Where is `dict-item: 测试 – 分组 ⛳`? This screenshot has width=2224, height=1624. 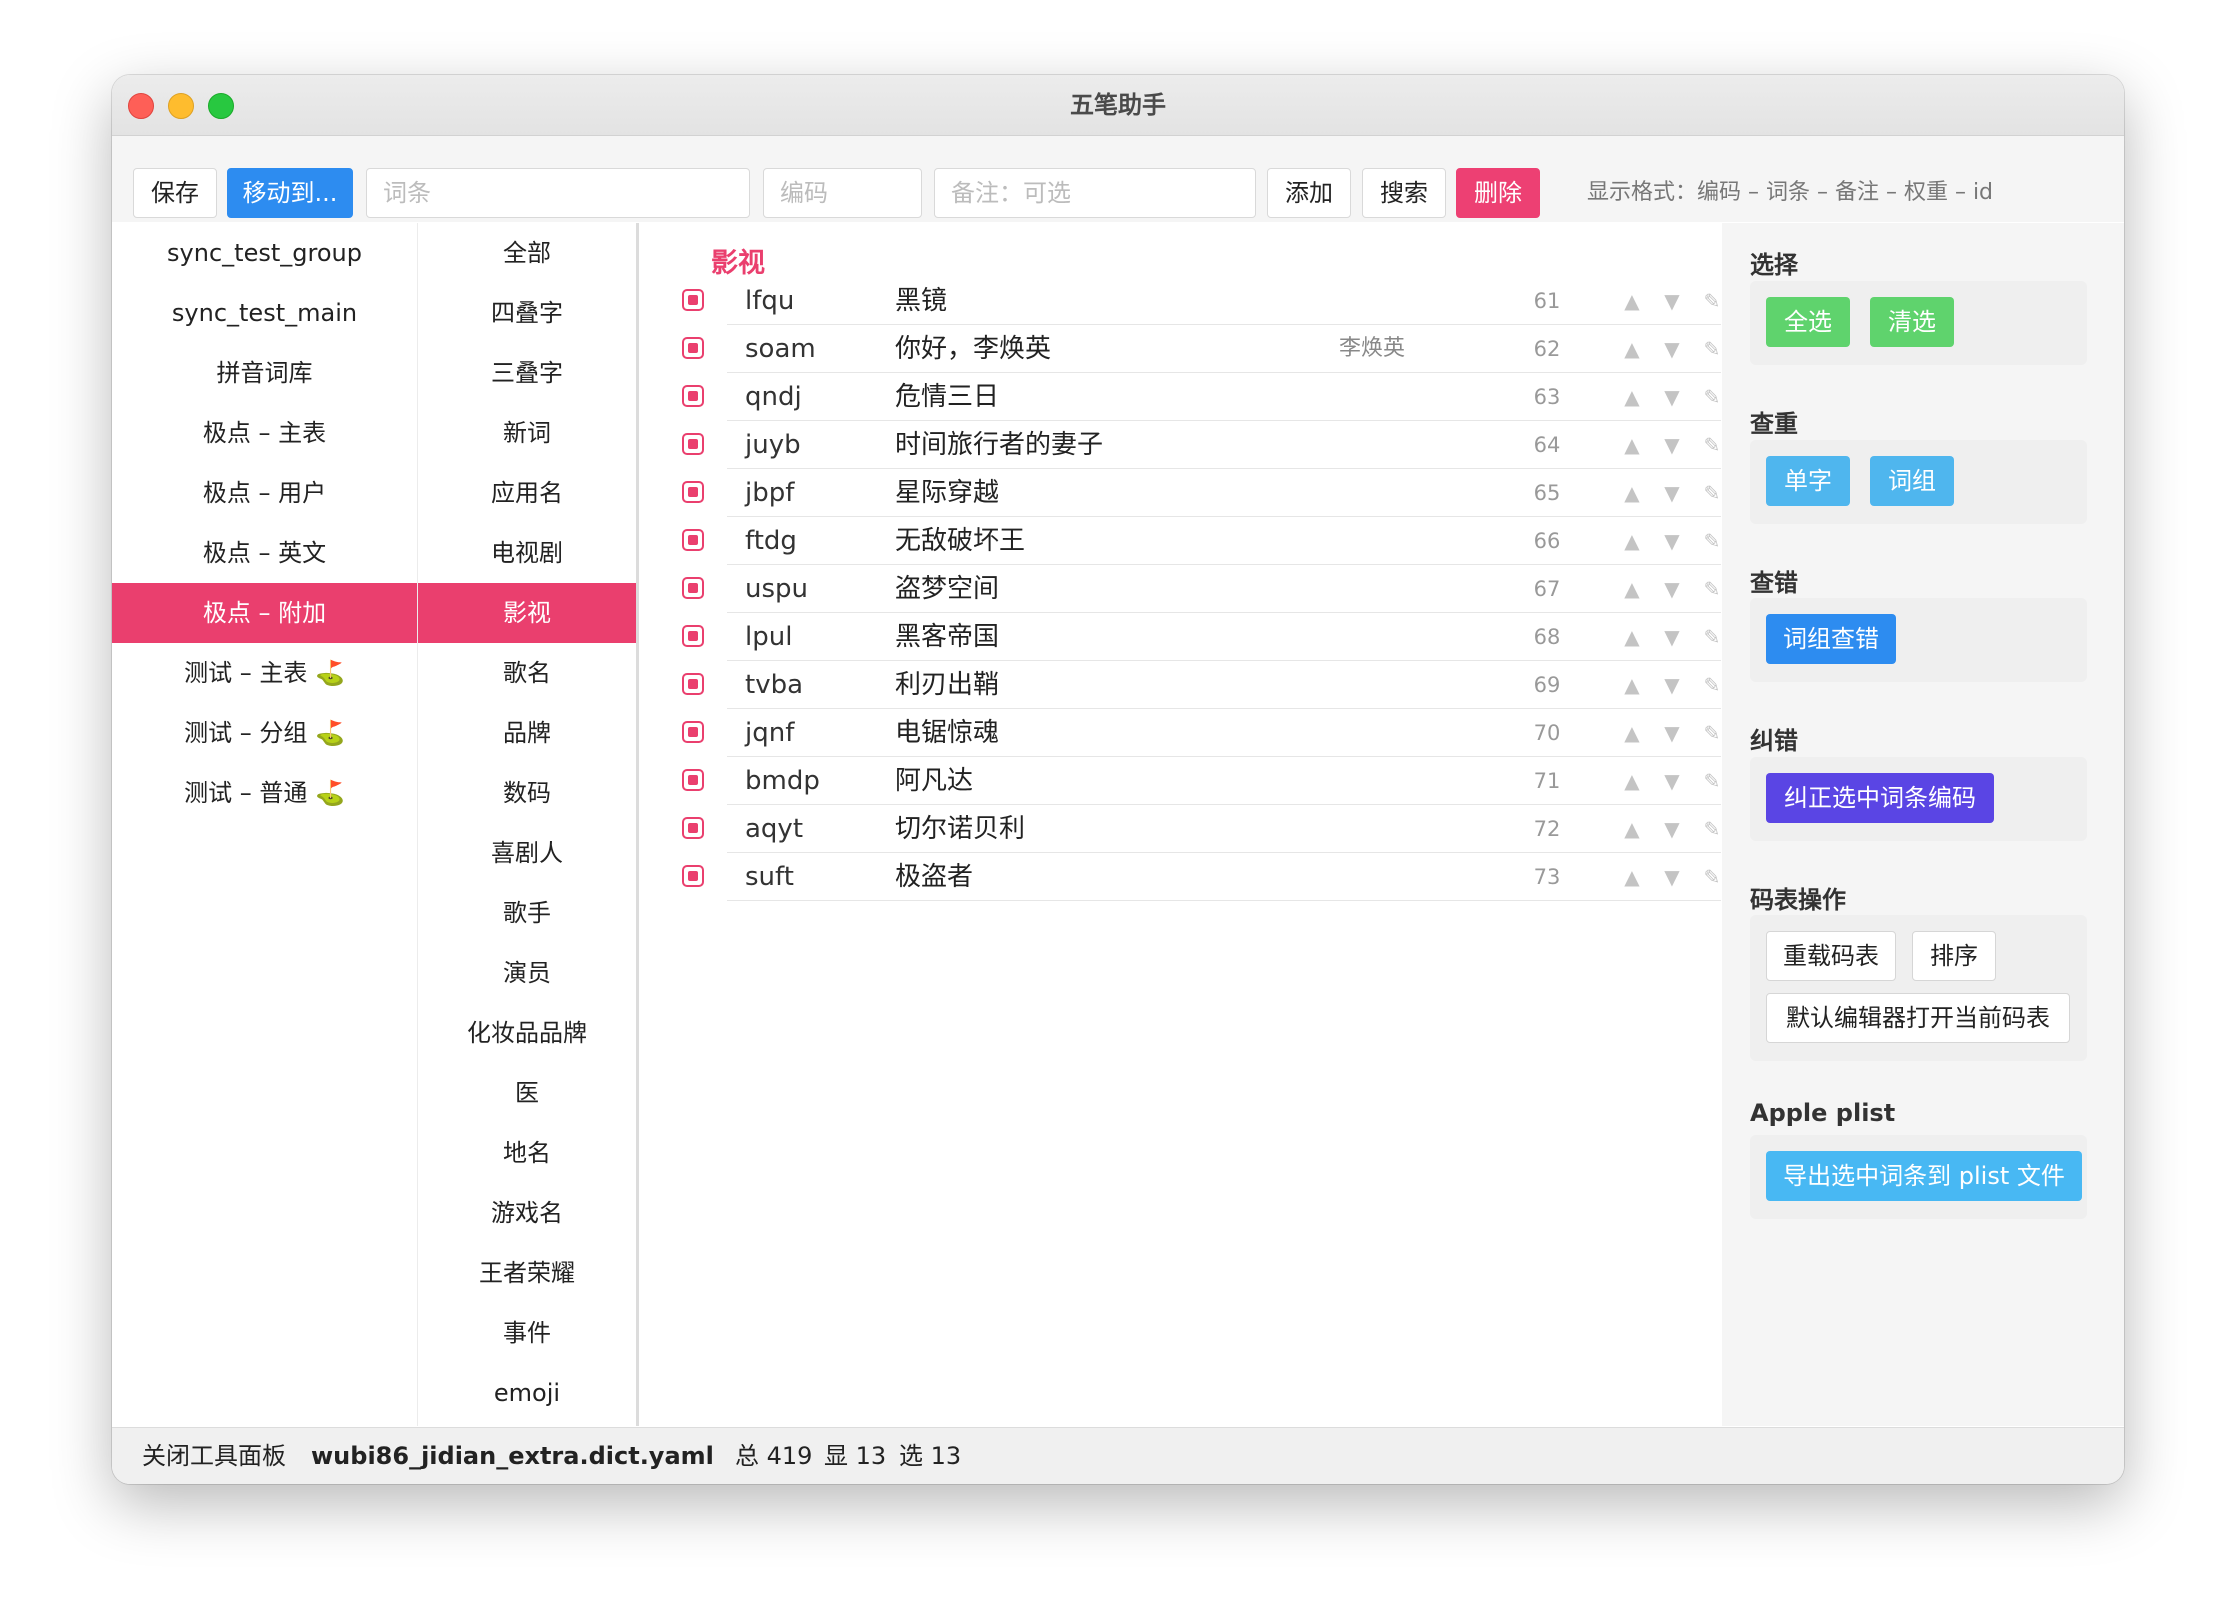
dict-item: 测试 – 分组 ⛳ is located at coordinates (264, 733).